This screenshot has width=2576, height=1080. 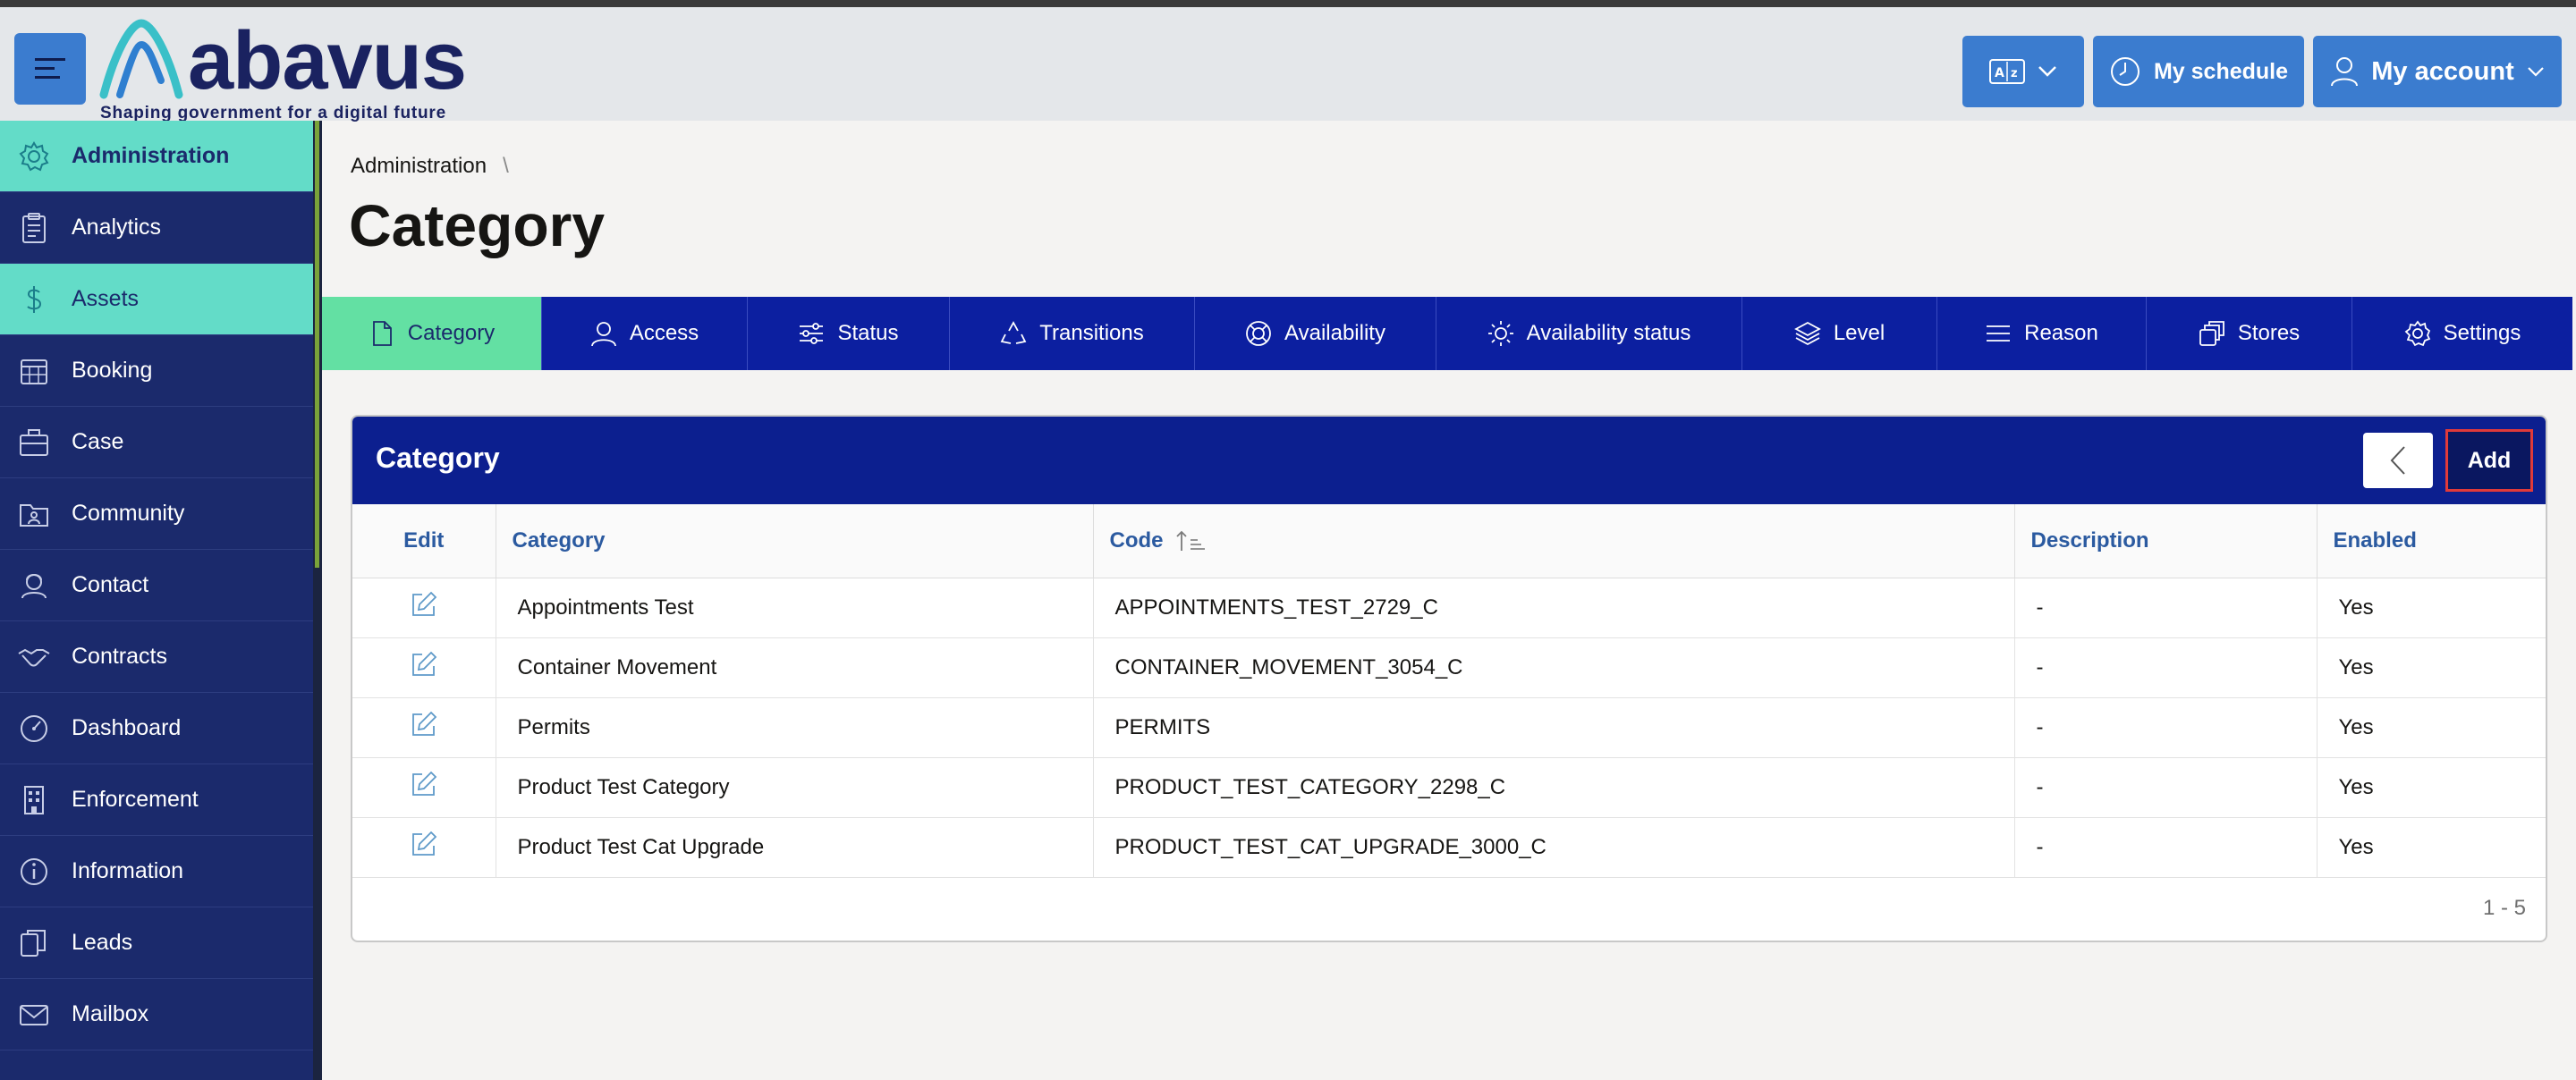 What do you see at coordinates (2166, 541) in the screenshot?
I see `column-header-description: Description` at bounding box center [2166, 541].